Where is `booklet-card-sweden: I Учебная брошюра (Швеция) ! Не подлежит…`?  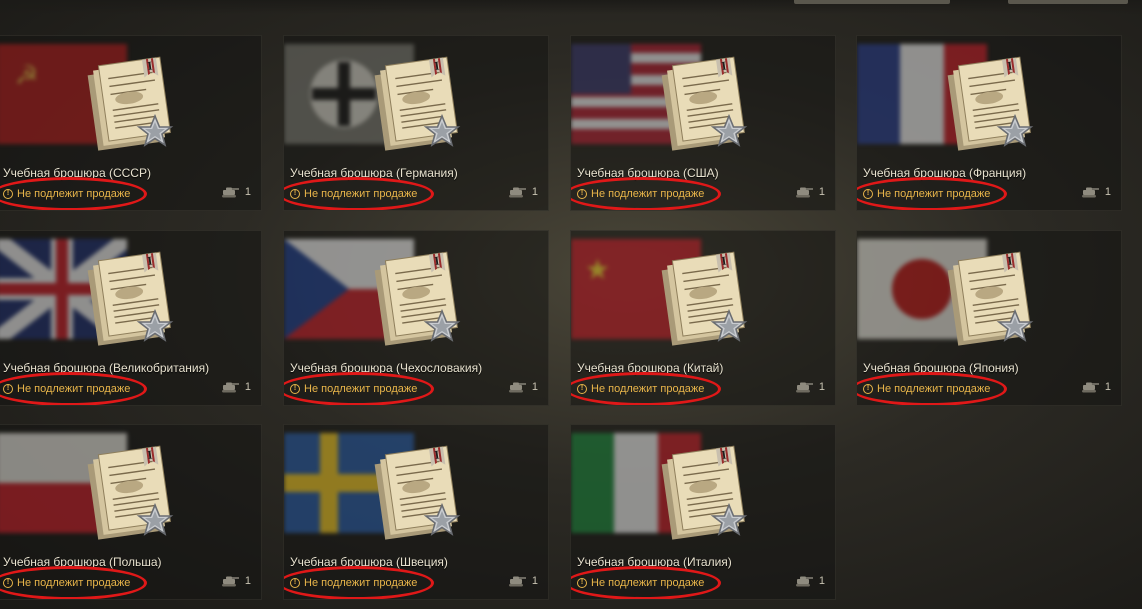 booklet-card-sweden: I Учебная брошюра (Швеция) ! Не подлежит… is located at coordinates (416, 512).